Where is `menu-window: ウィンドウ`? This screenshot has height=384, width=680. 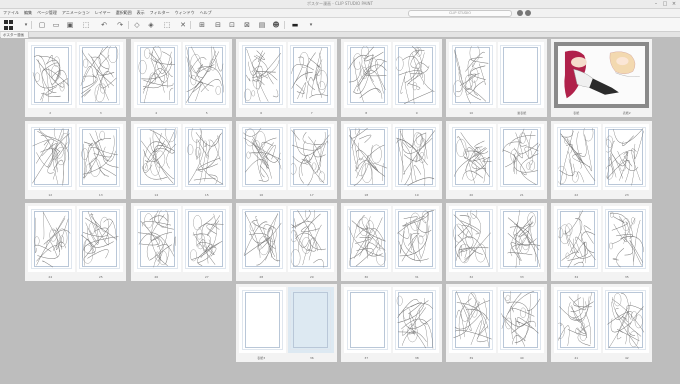
menu-window: ウィンドウ is located at coordinates (185, 13).